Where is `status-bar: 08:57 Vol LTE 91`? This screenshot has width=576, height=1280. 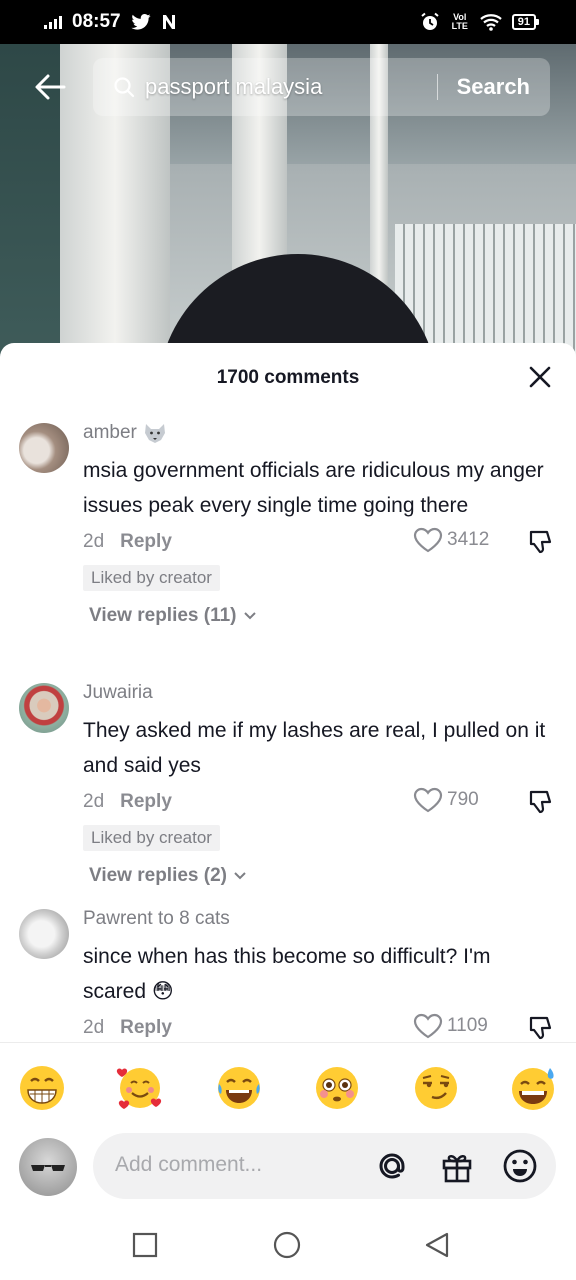 status-bar: 08:57 Vol LTE 91 is located at coordinates (288, 22).